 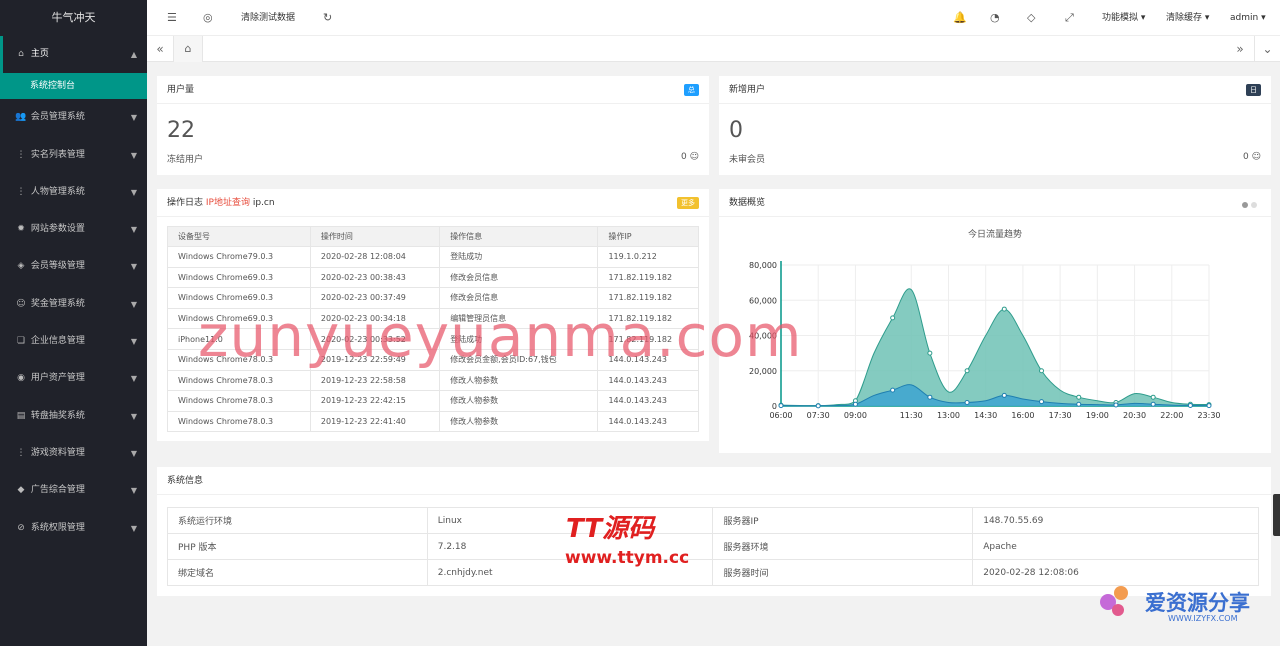 What do you see at coordinates (73, 17) in the screenshot?
I see `brand-title: 牛气冲天` at bounding box center [73, 17].